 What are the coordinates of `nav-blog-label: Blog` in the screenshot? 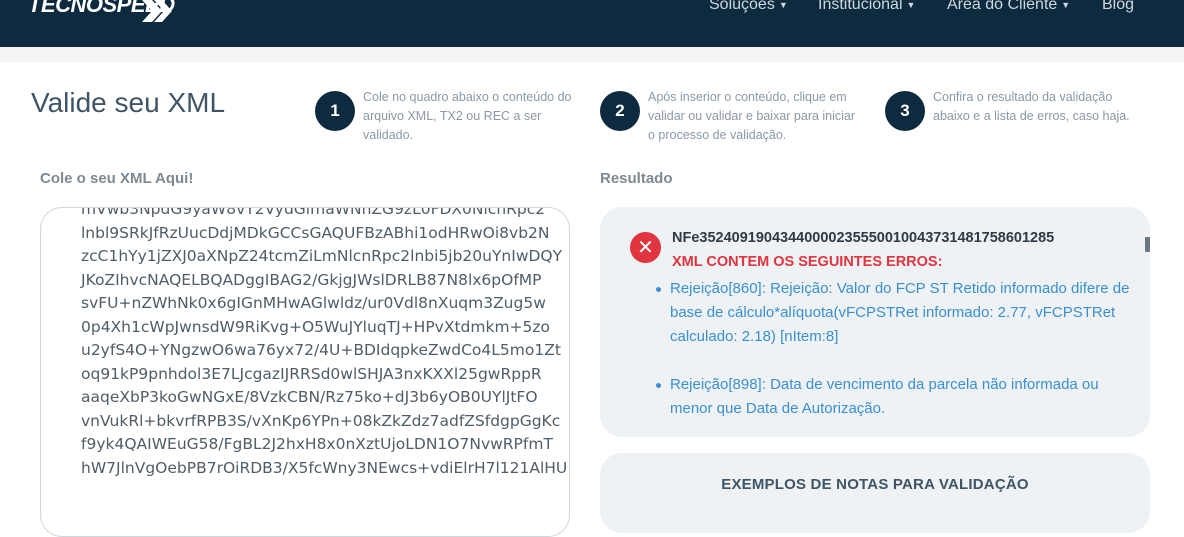 It's located at (1118, 6).